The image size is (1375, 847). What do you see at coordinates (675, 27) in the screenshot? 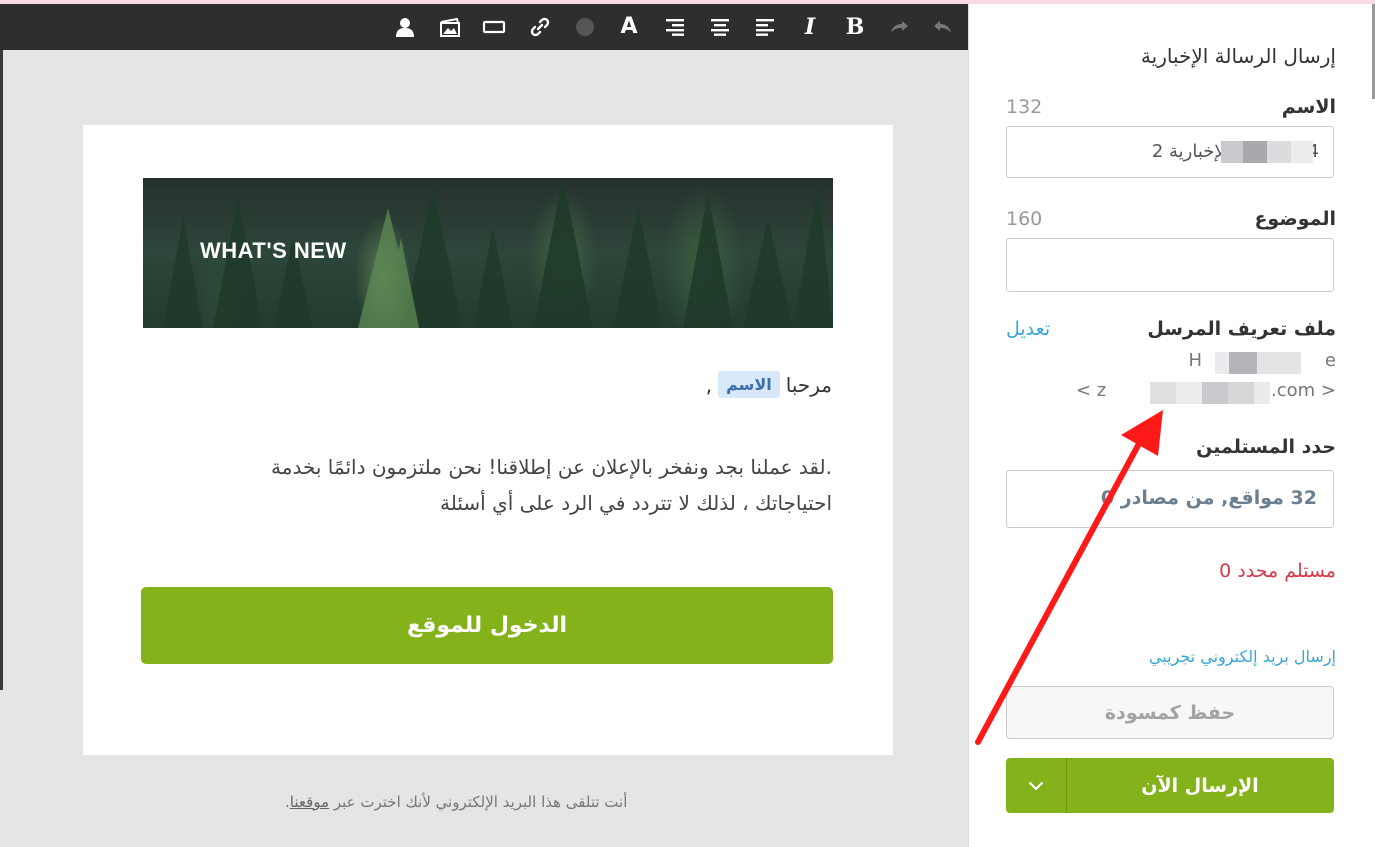
I see `align-right-icon` at bounding box center [675, 27].